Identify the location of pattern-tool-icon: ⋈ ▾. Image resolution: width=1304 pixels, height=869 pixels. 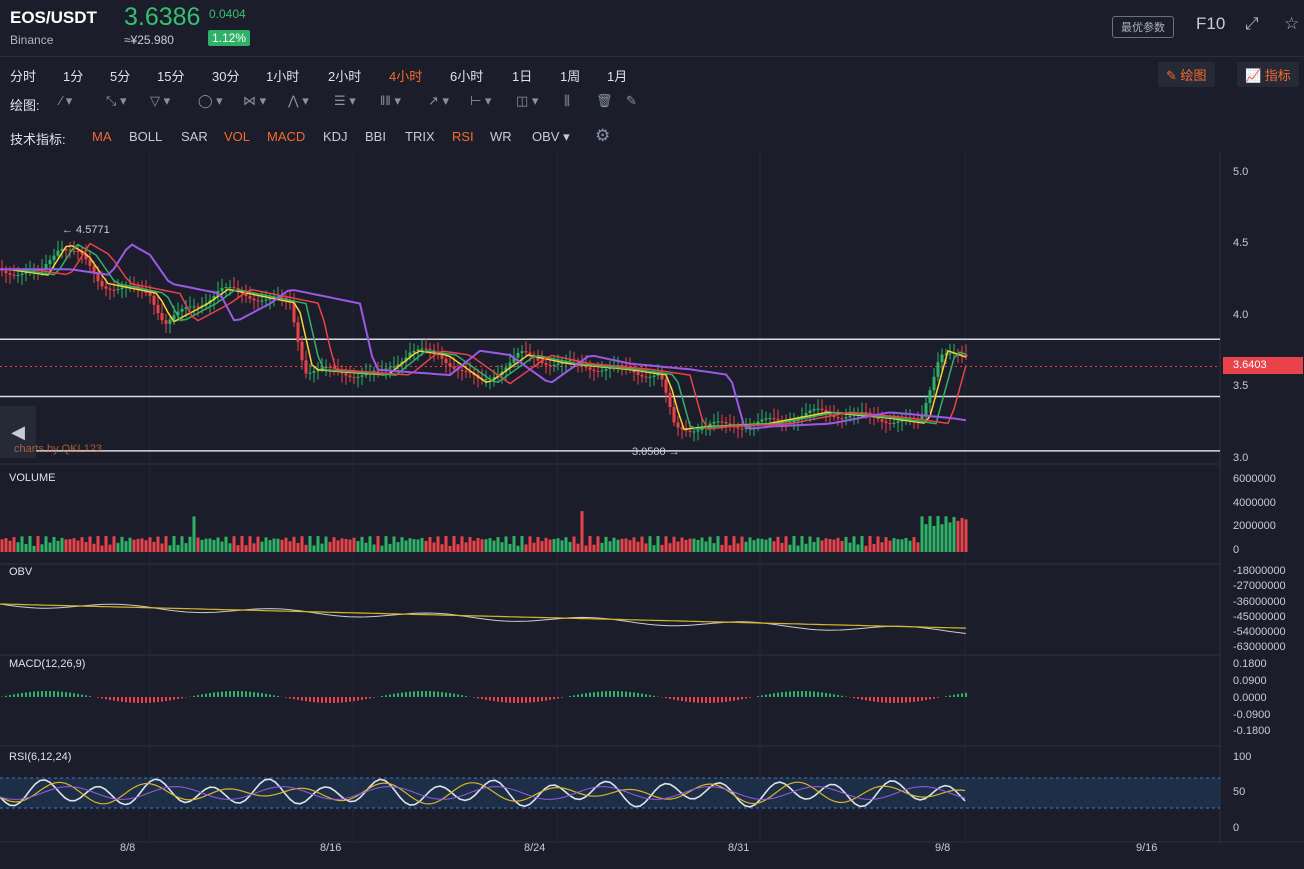
(254, 101).